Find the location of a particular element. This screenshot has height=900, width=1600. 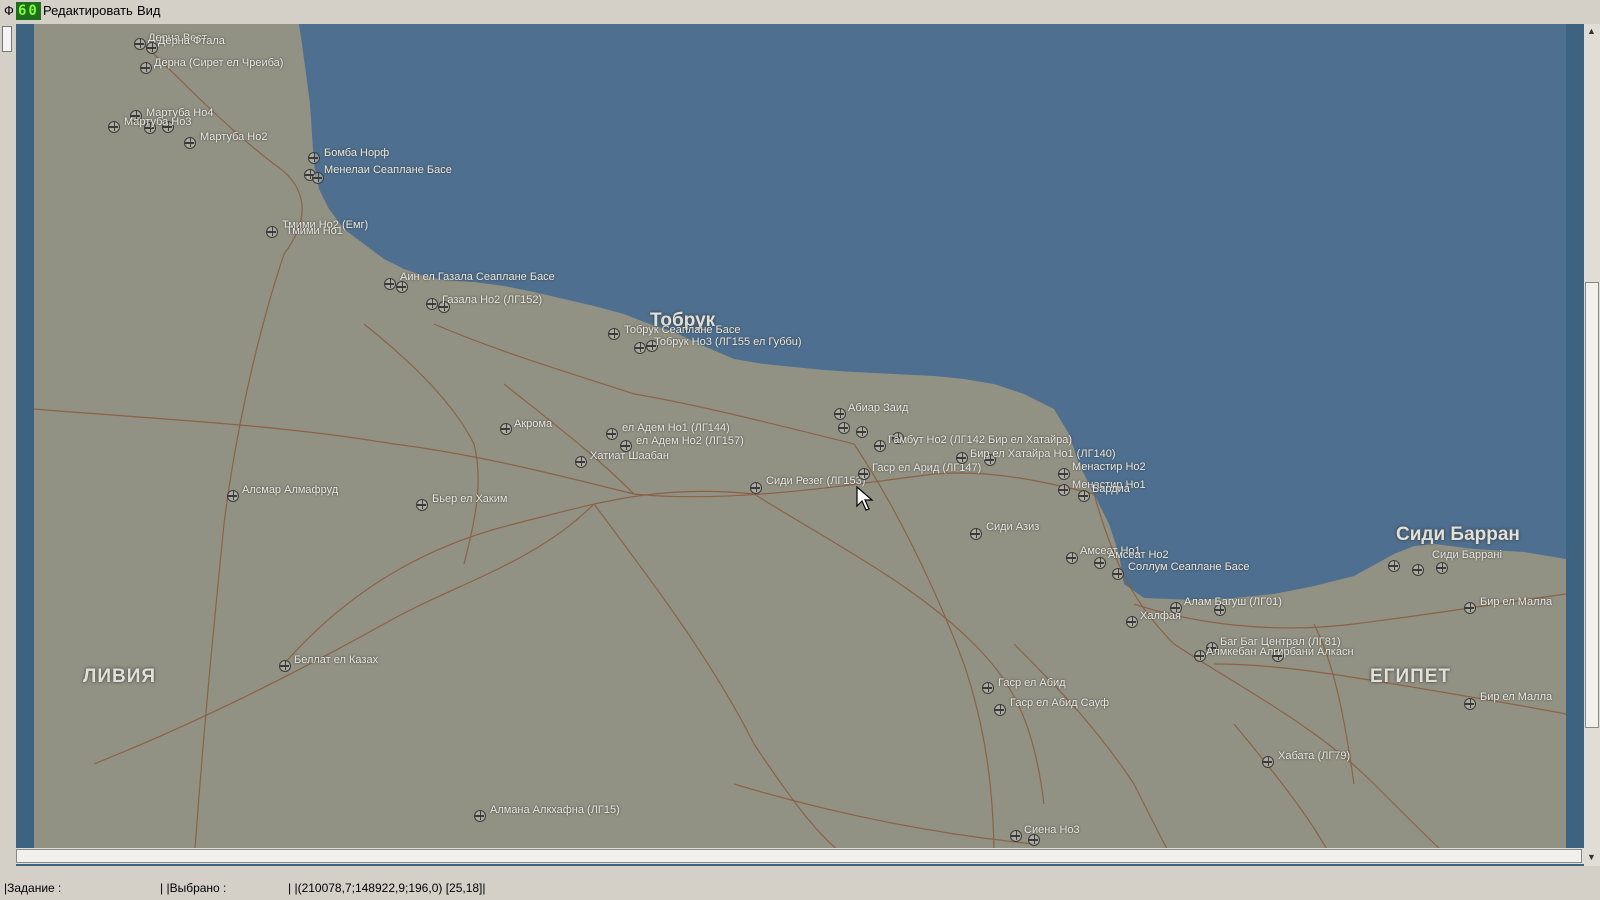

airfield-label: Дерна Фтала is located at coordinates (191, 41).